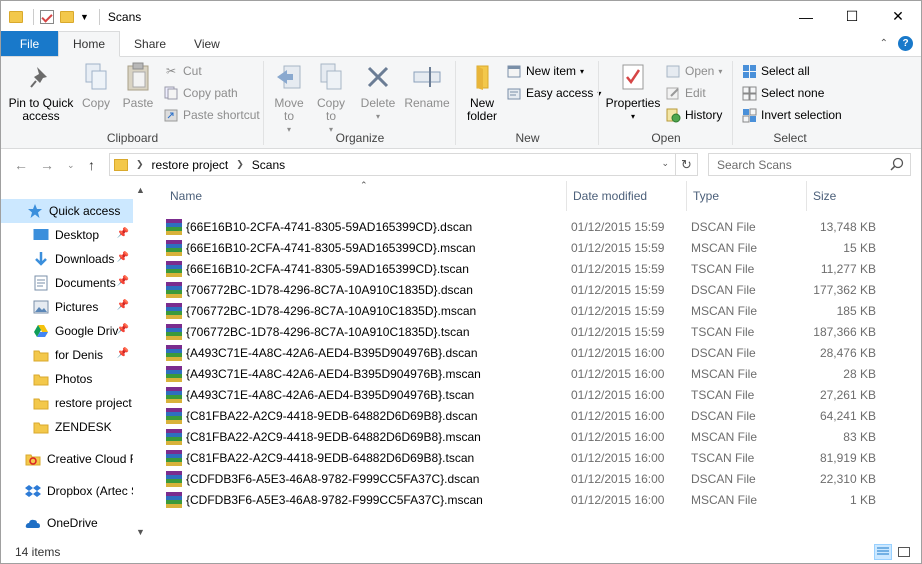 This screenshot has height=564, width=922. What do you see at coordinates (182, 71) in the screenshot?
I see `cut-button: ✂ Cut` at bounding box center [182, 71].